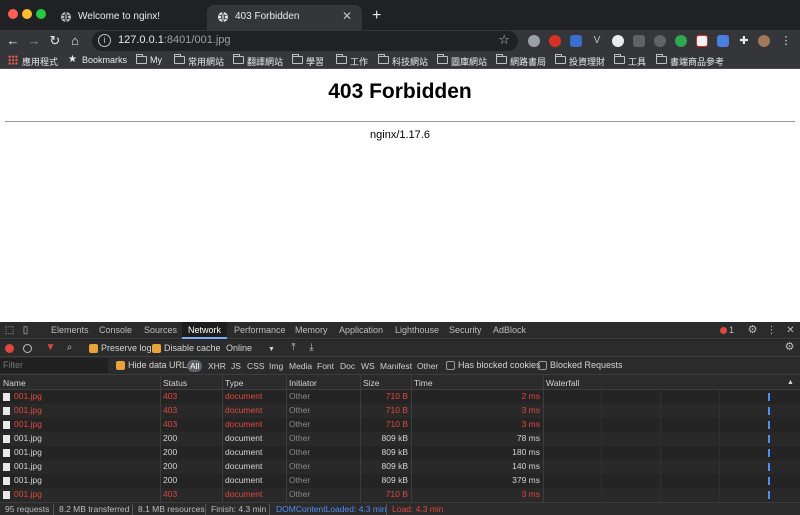 Image resolution: width=800 pixels, height=515 pixels. Describe the element at coordinates (630, 61) in the screenshot. I see `bookmark-tools: 工具` at that location.